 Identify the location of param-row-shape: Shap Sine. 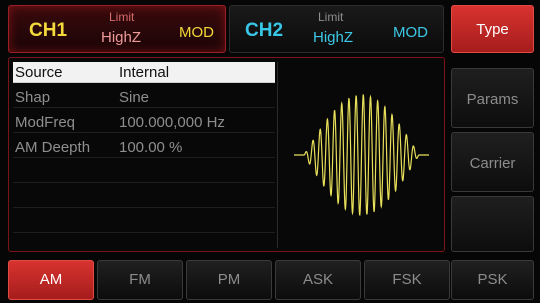
(144, 97).